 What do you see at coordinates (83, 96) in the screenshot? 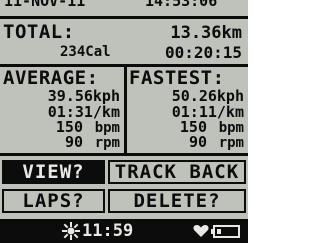
I see `average-speed: 39.56kph` at bounding box center [83, 96].